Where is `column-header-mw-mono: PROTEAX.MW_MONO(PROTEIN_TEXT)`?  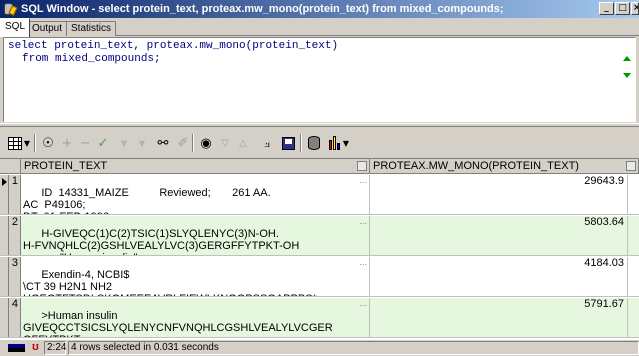
column-header-mw-mono: PROTEAX.MW_MONO(PROTEIN_TEXT) is located at coordinates (504, 166).